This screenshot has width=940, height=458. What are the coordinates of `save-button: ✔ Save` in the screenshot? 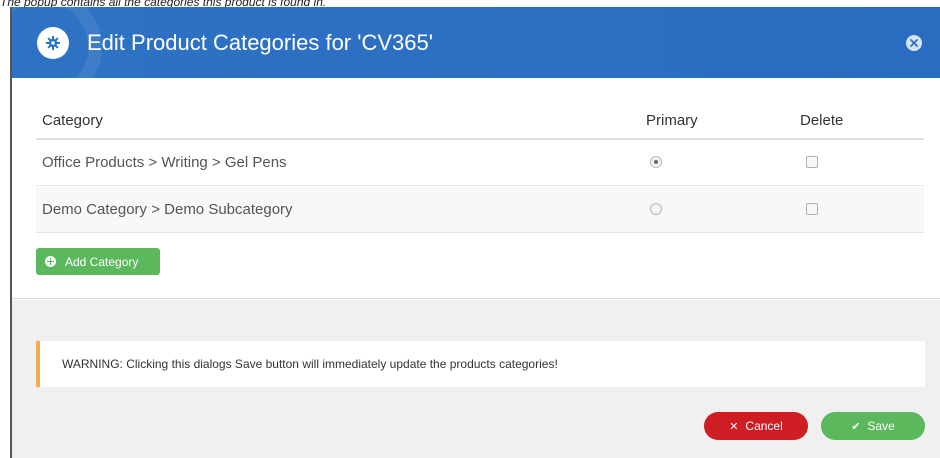 It's located at (873, 426).